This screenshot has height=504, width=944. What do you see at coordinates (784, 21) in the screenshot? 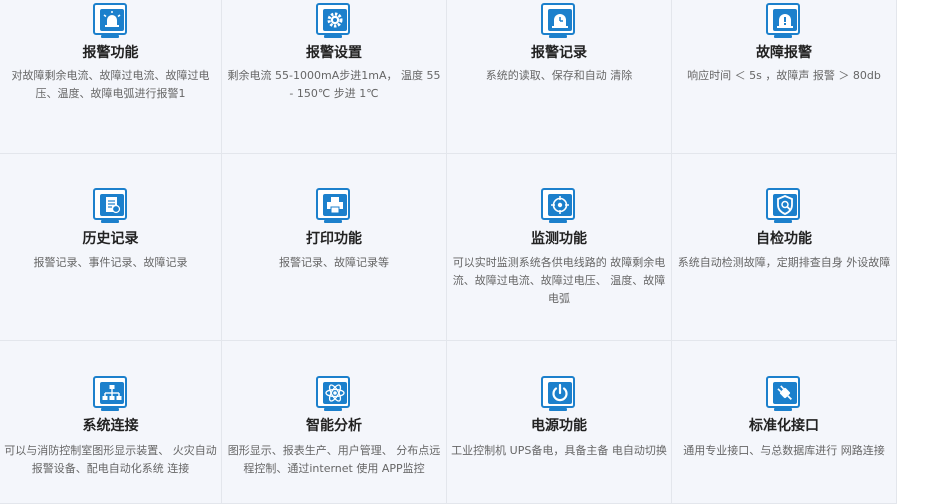
I see `warning-light-icon` at bounding box center [784, 21].